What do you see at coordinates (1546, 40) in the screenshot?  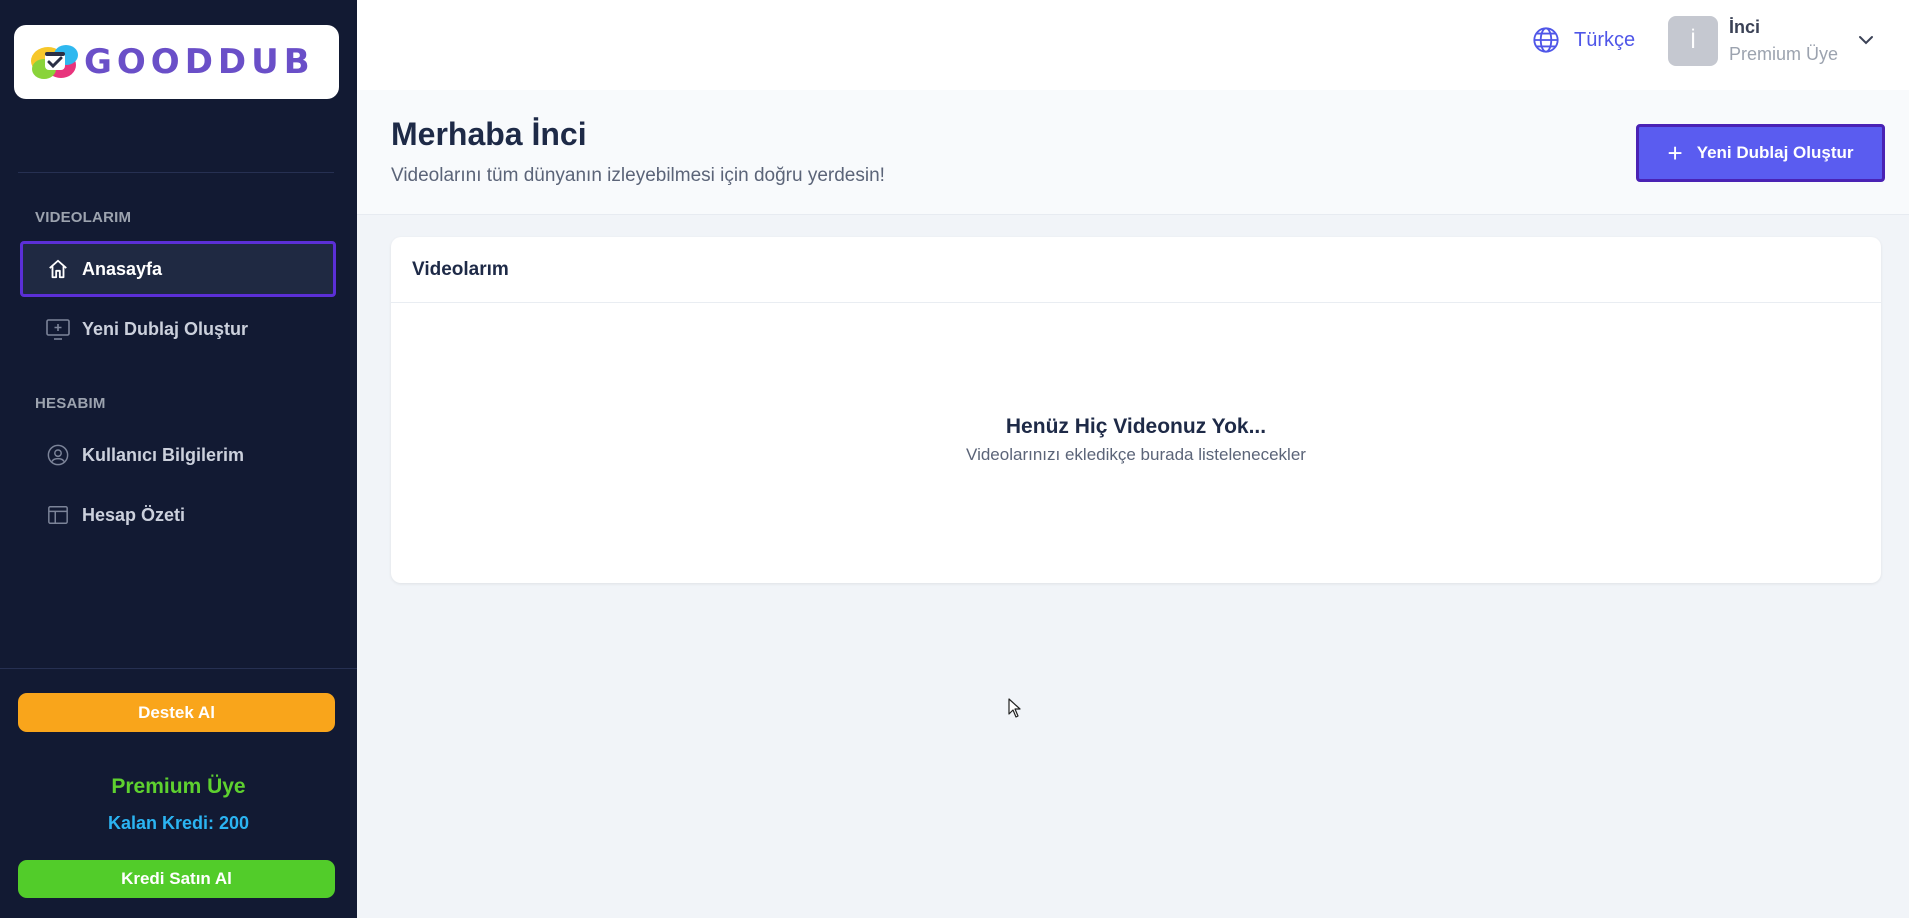 I see `globe-icon` at bounding box center [1546, 40].